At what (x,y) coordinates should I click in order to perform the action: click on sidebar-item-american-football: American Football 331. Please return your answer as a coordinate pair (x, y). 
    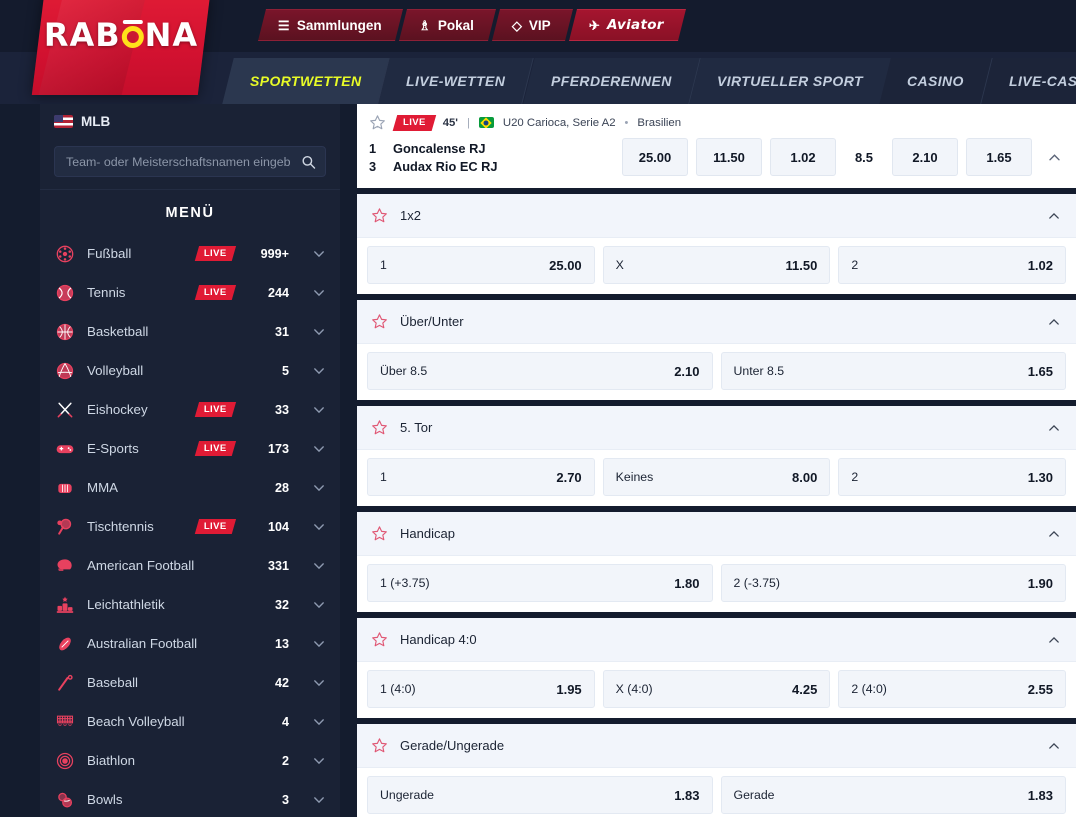
    Looking at the image, I should click on (190, 565).